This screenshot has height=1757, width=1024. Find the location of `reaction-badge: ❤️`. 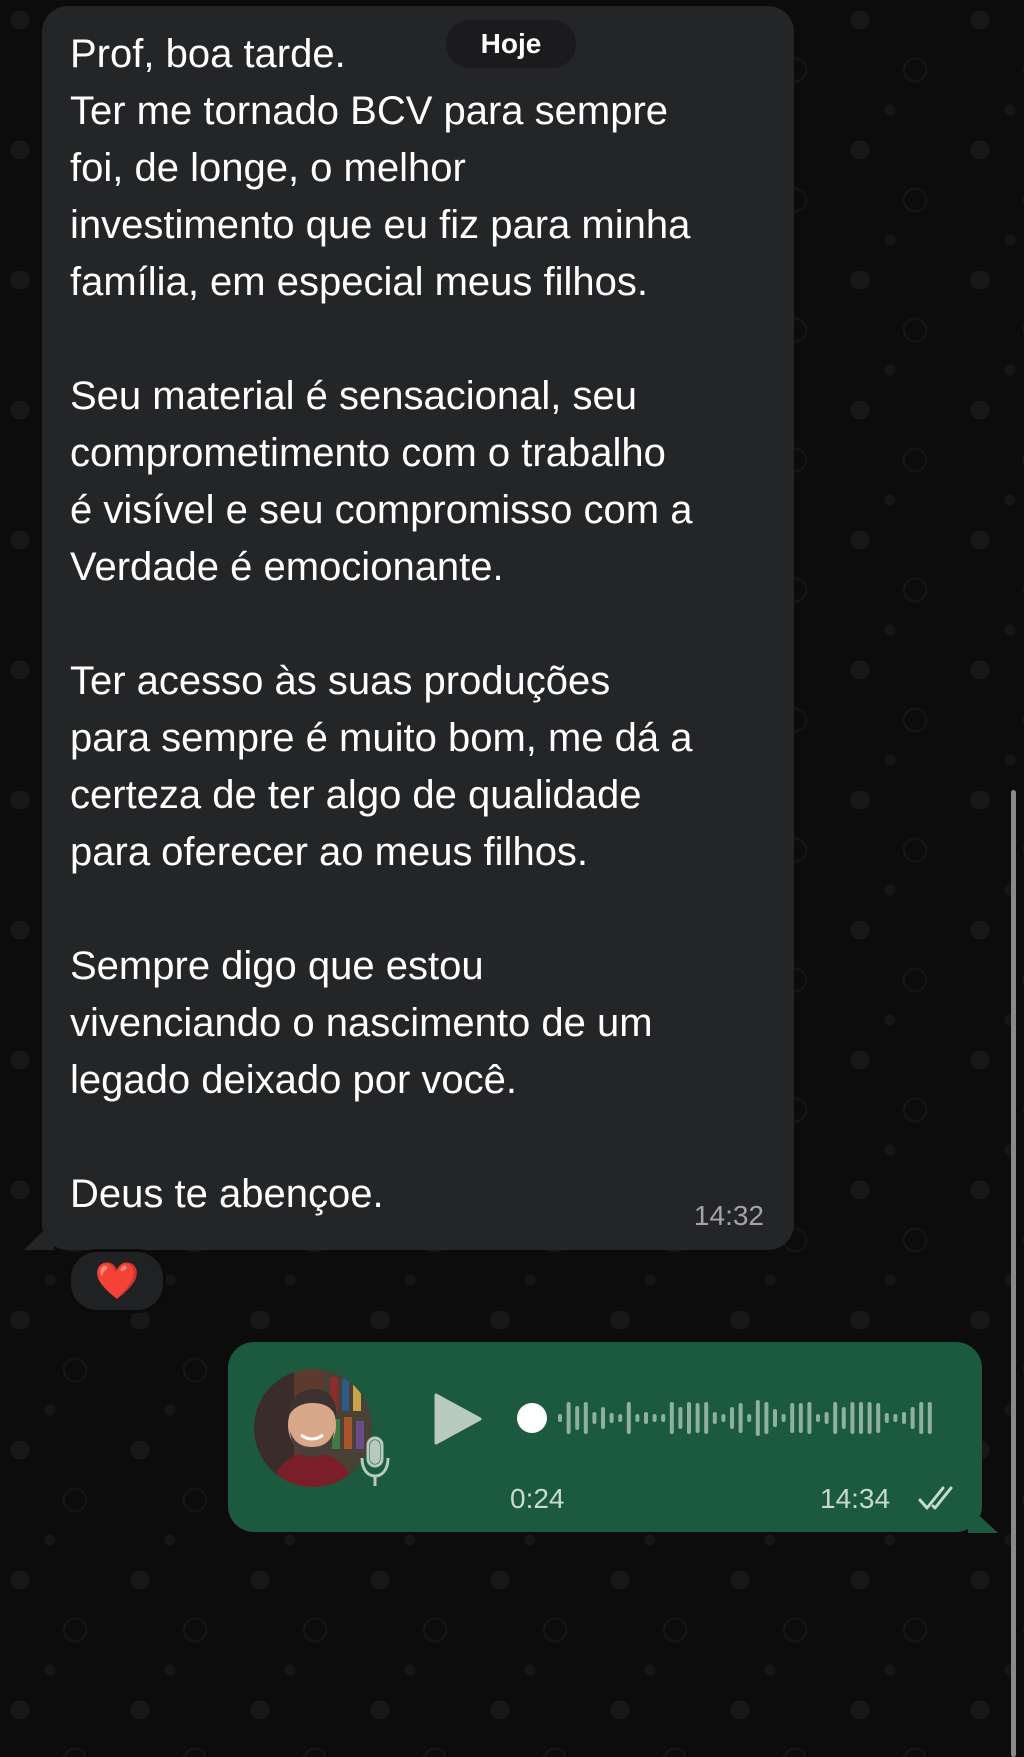

reaction-badge: ❤️ is located at coordinates (117, 1281).